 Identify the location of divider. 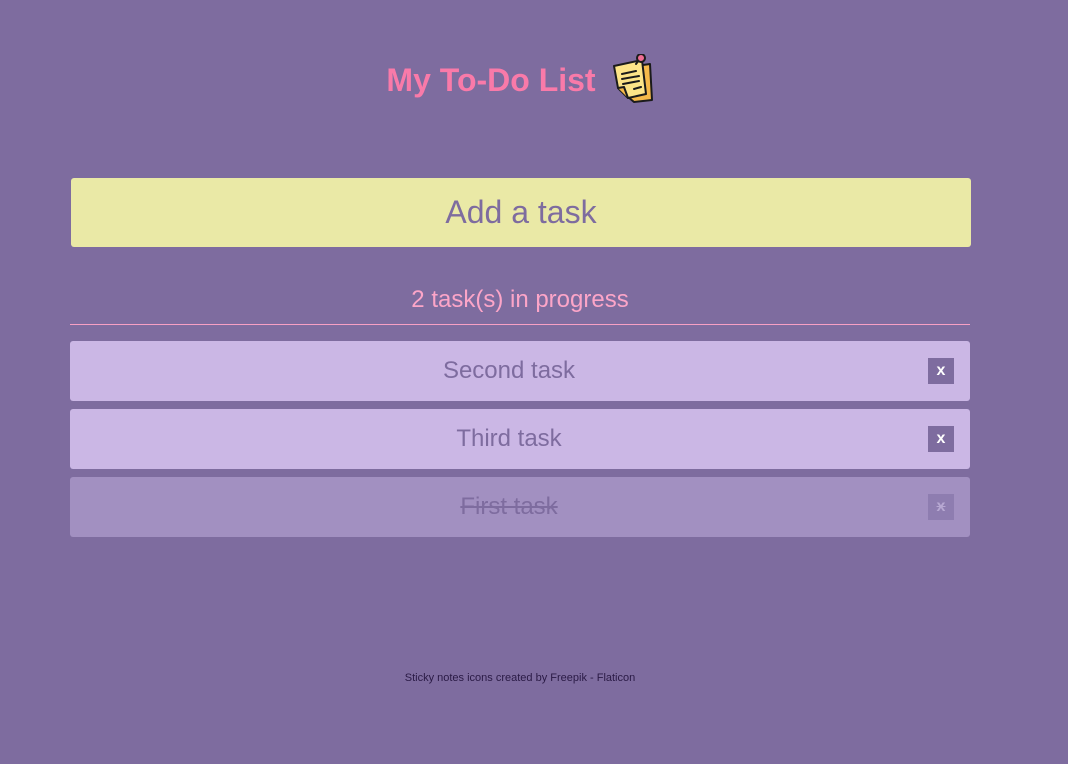
(520, 324).